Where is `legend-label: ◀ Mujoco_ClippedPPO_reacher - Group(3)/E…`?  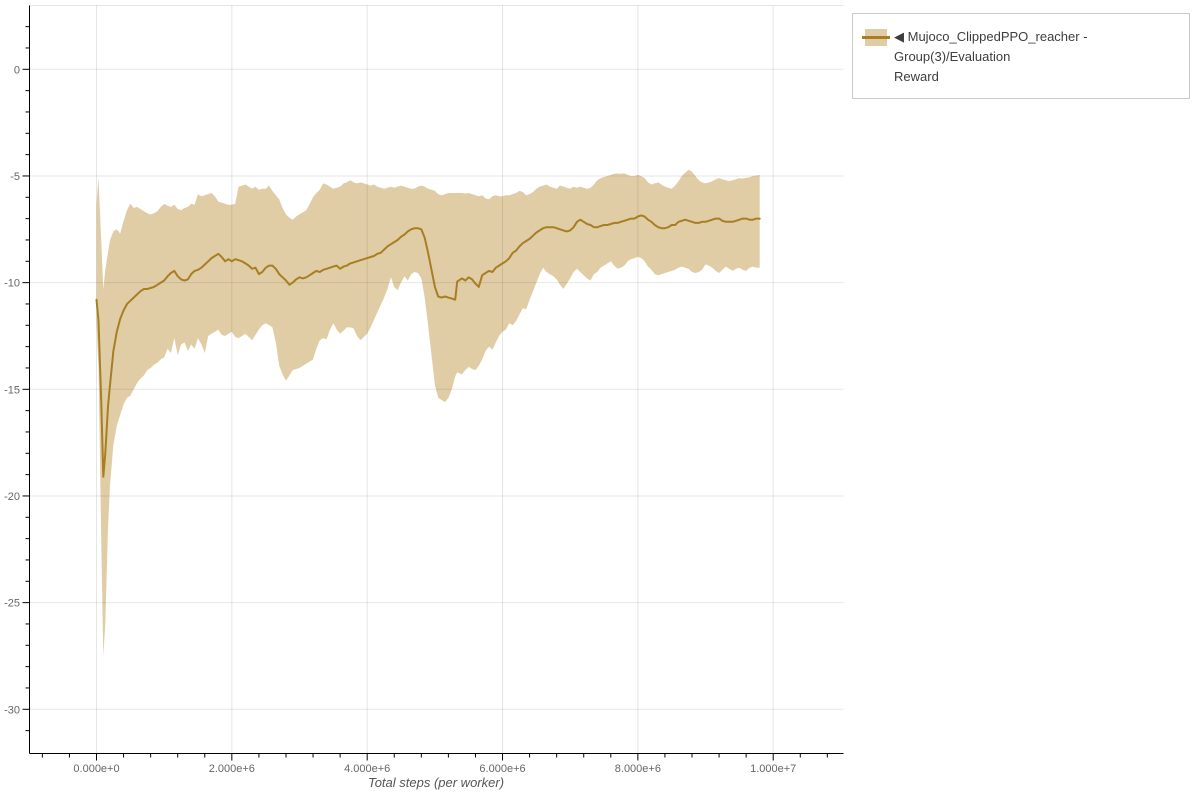 legend-label: ◀ Mujoco_ClippedPPO_reacher - Group(3)/E… is located at coordinates (1036, 57).